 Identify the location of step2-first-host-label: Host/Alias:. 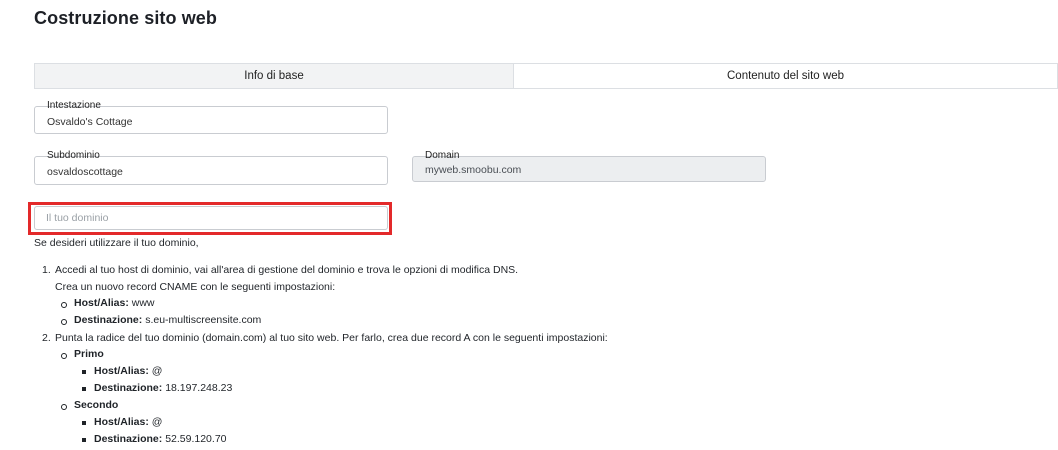
(121, 371).